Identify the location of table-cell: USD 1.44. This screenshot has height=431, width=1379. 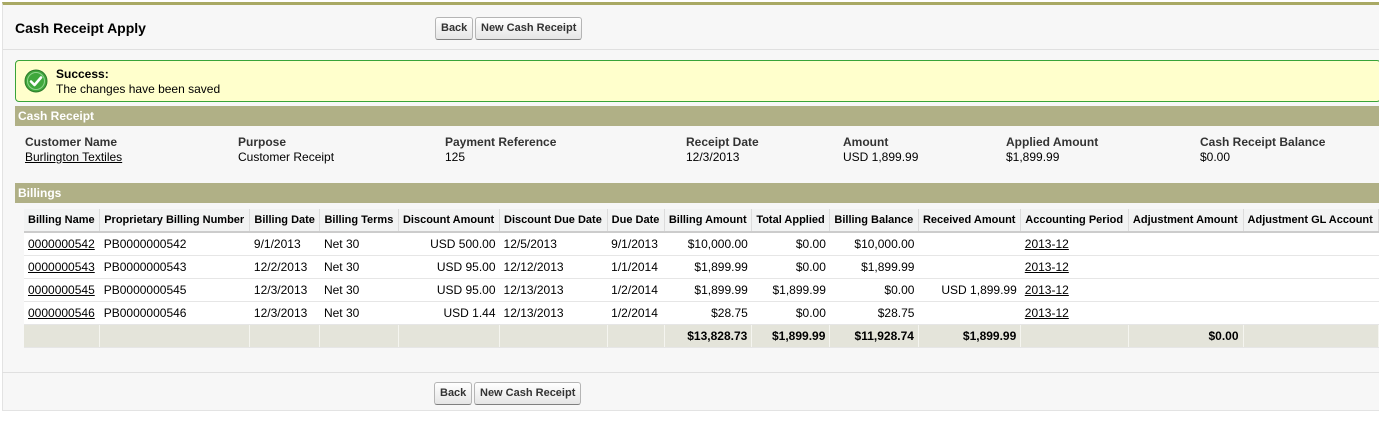
(449, 313).